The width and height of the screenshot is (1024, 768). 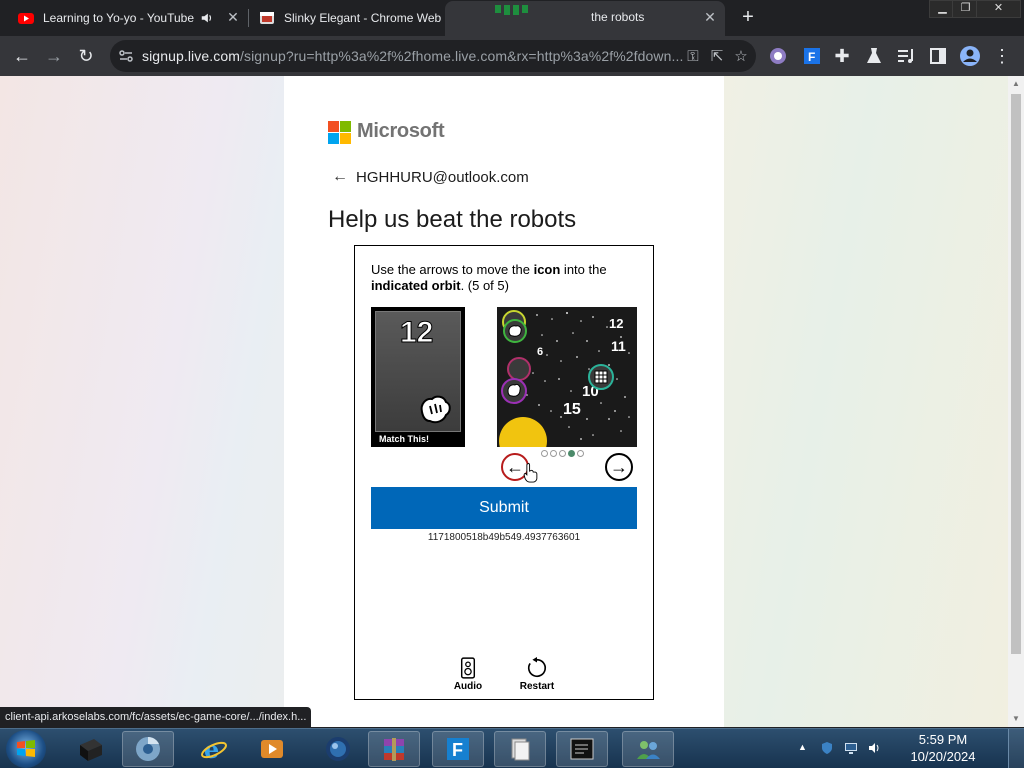 I want to click on orbit-galaxy-image: 12 11 6 10 15, so click(x=567, y=377).